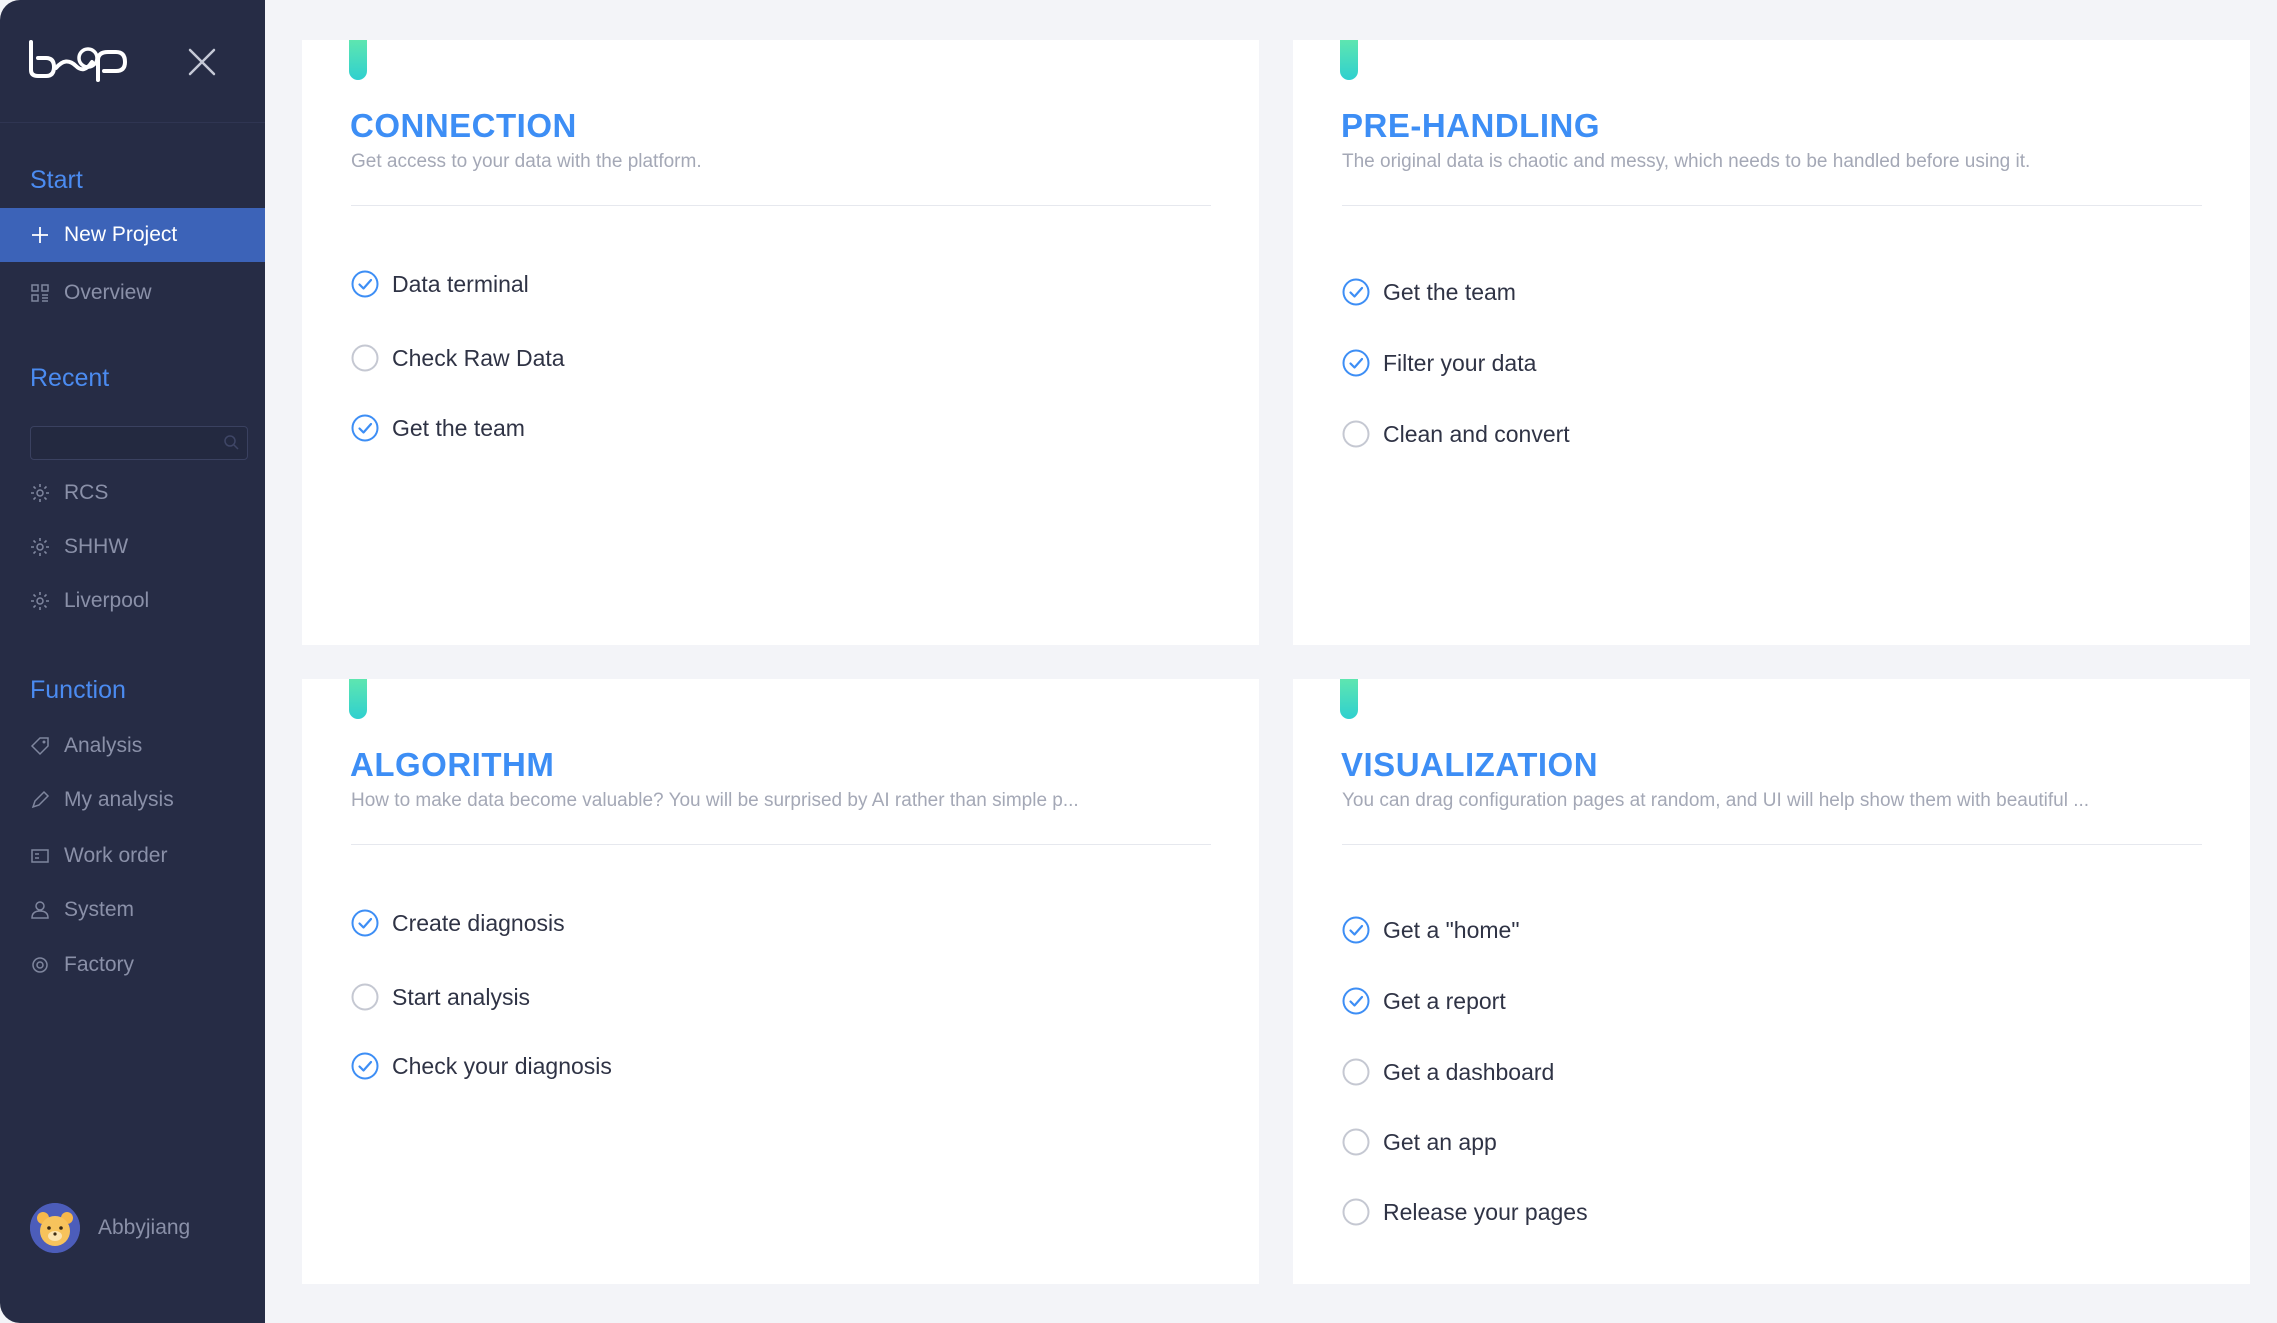  Describe the element at coordinates (103, 745) in the screenshot. I see `nav-label: Analysis` at that location.